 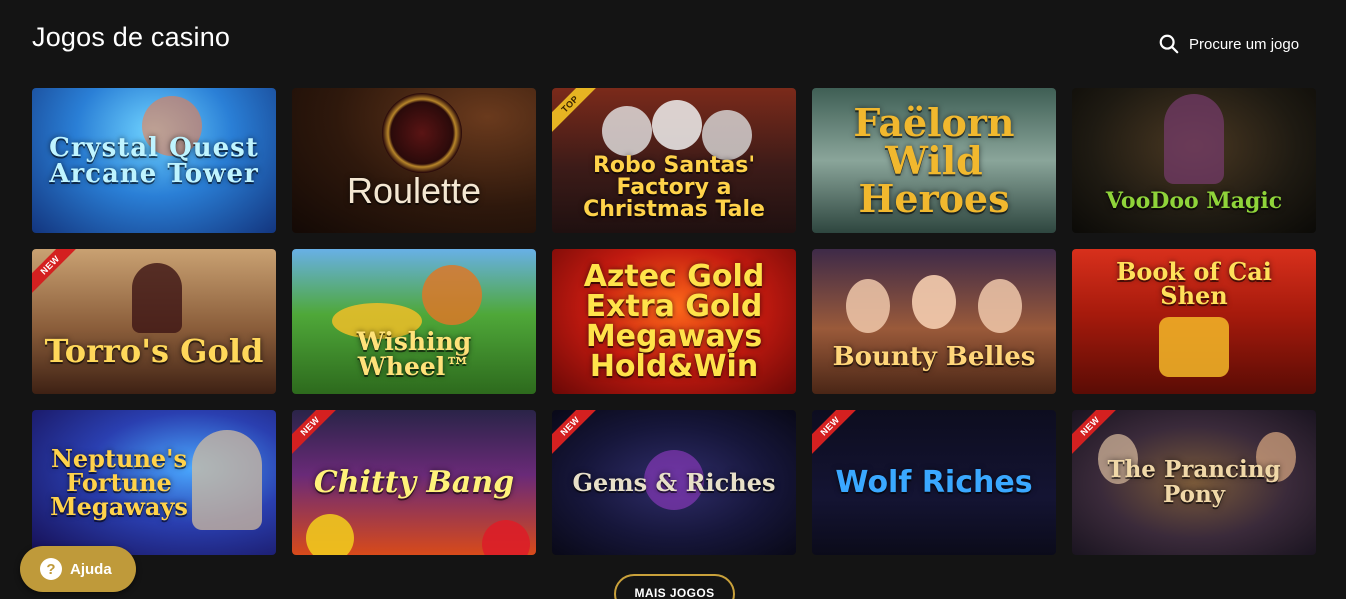 I want to click on game-tile-torros-gold: NEW Torro's Gold, so click(x=154, y=321).